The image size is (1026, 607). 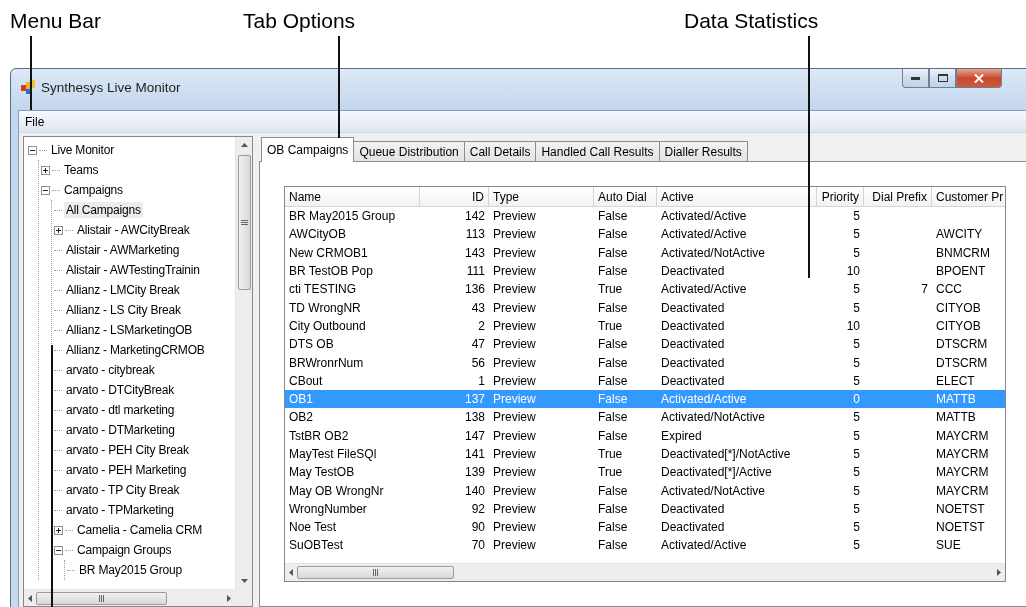 What do you see at coordinates (352, 197) in the screenshot?
I see `column-header: Name` at bounding box center [352, 197].